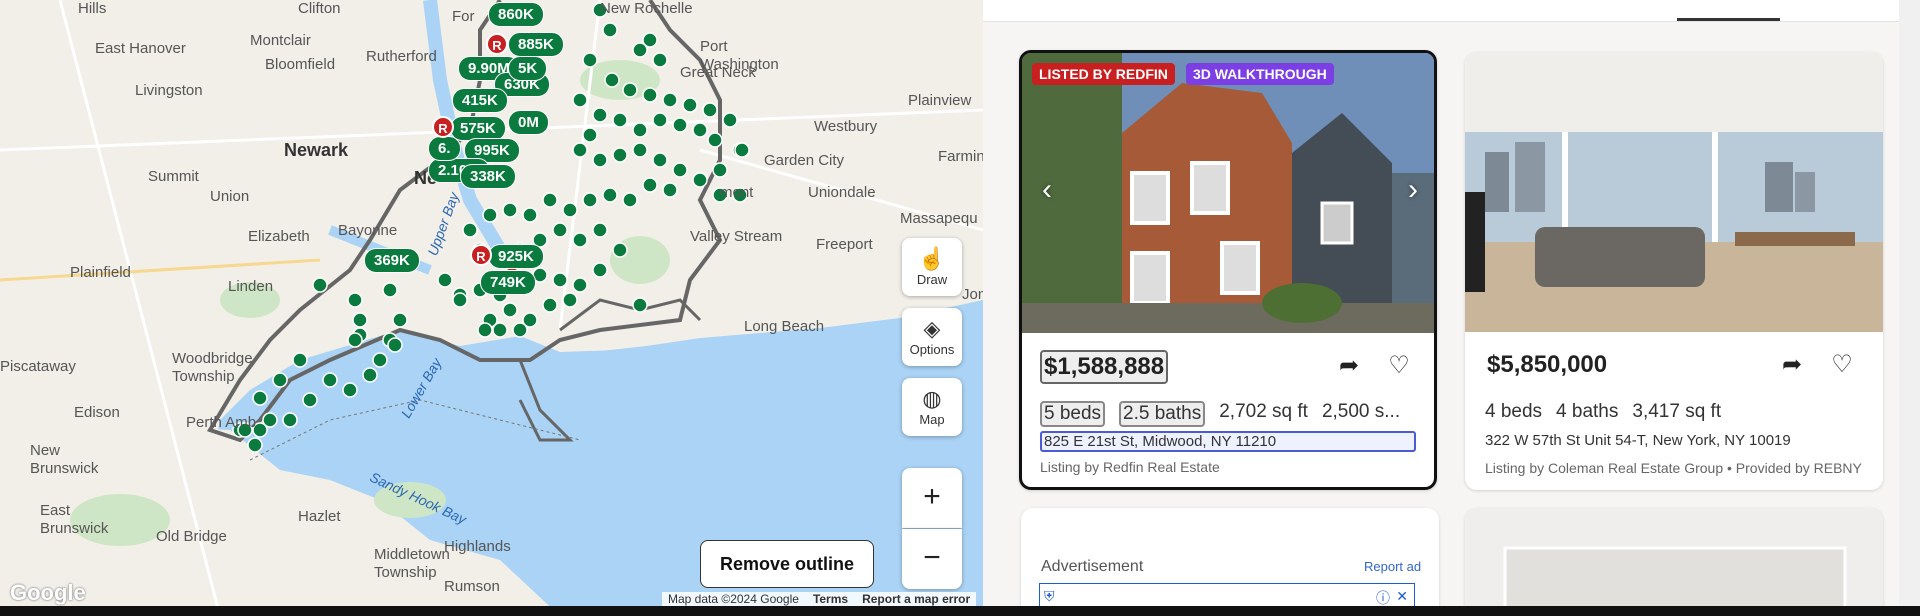 The width and height of the screenshot is (1920, 616). What do you see at coordinates (221, 422) in the screenshot?
I see `map-label: Perth Amb` at bounding box center [221, 422].